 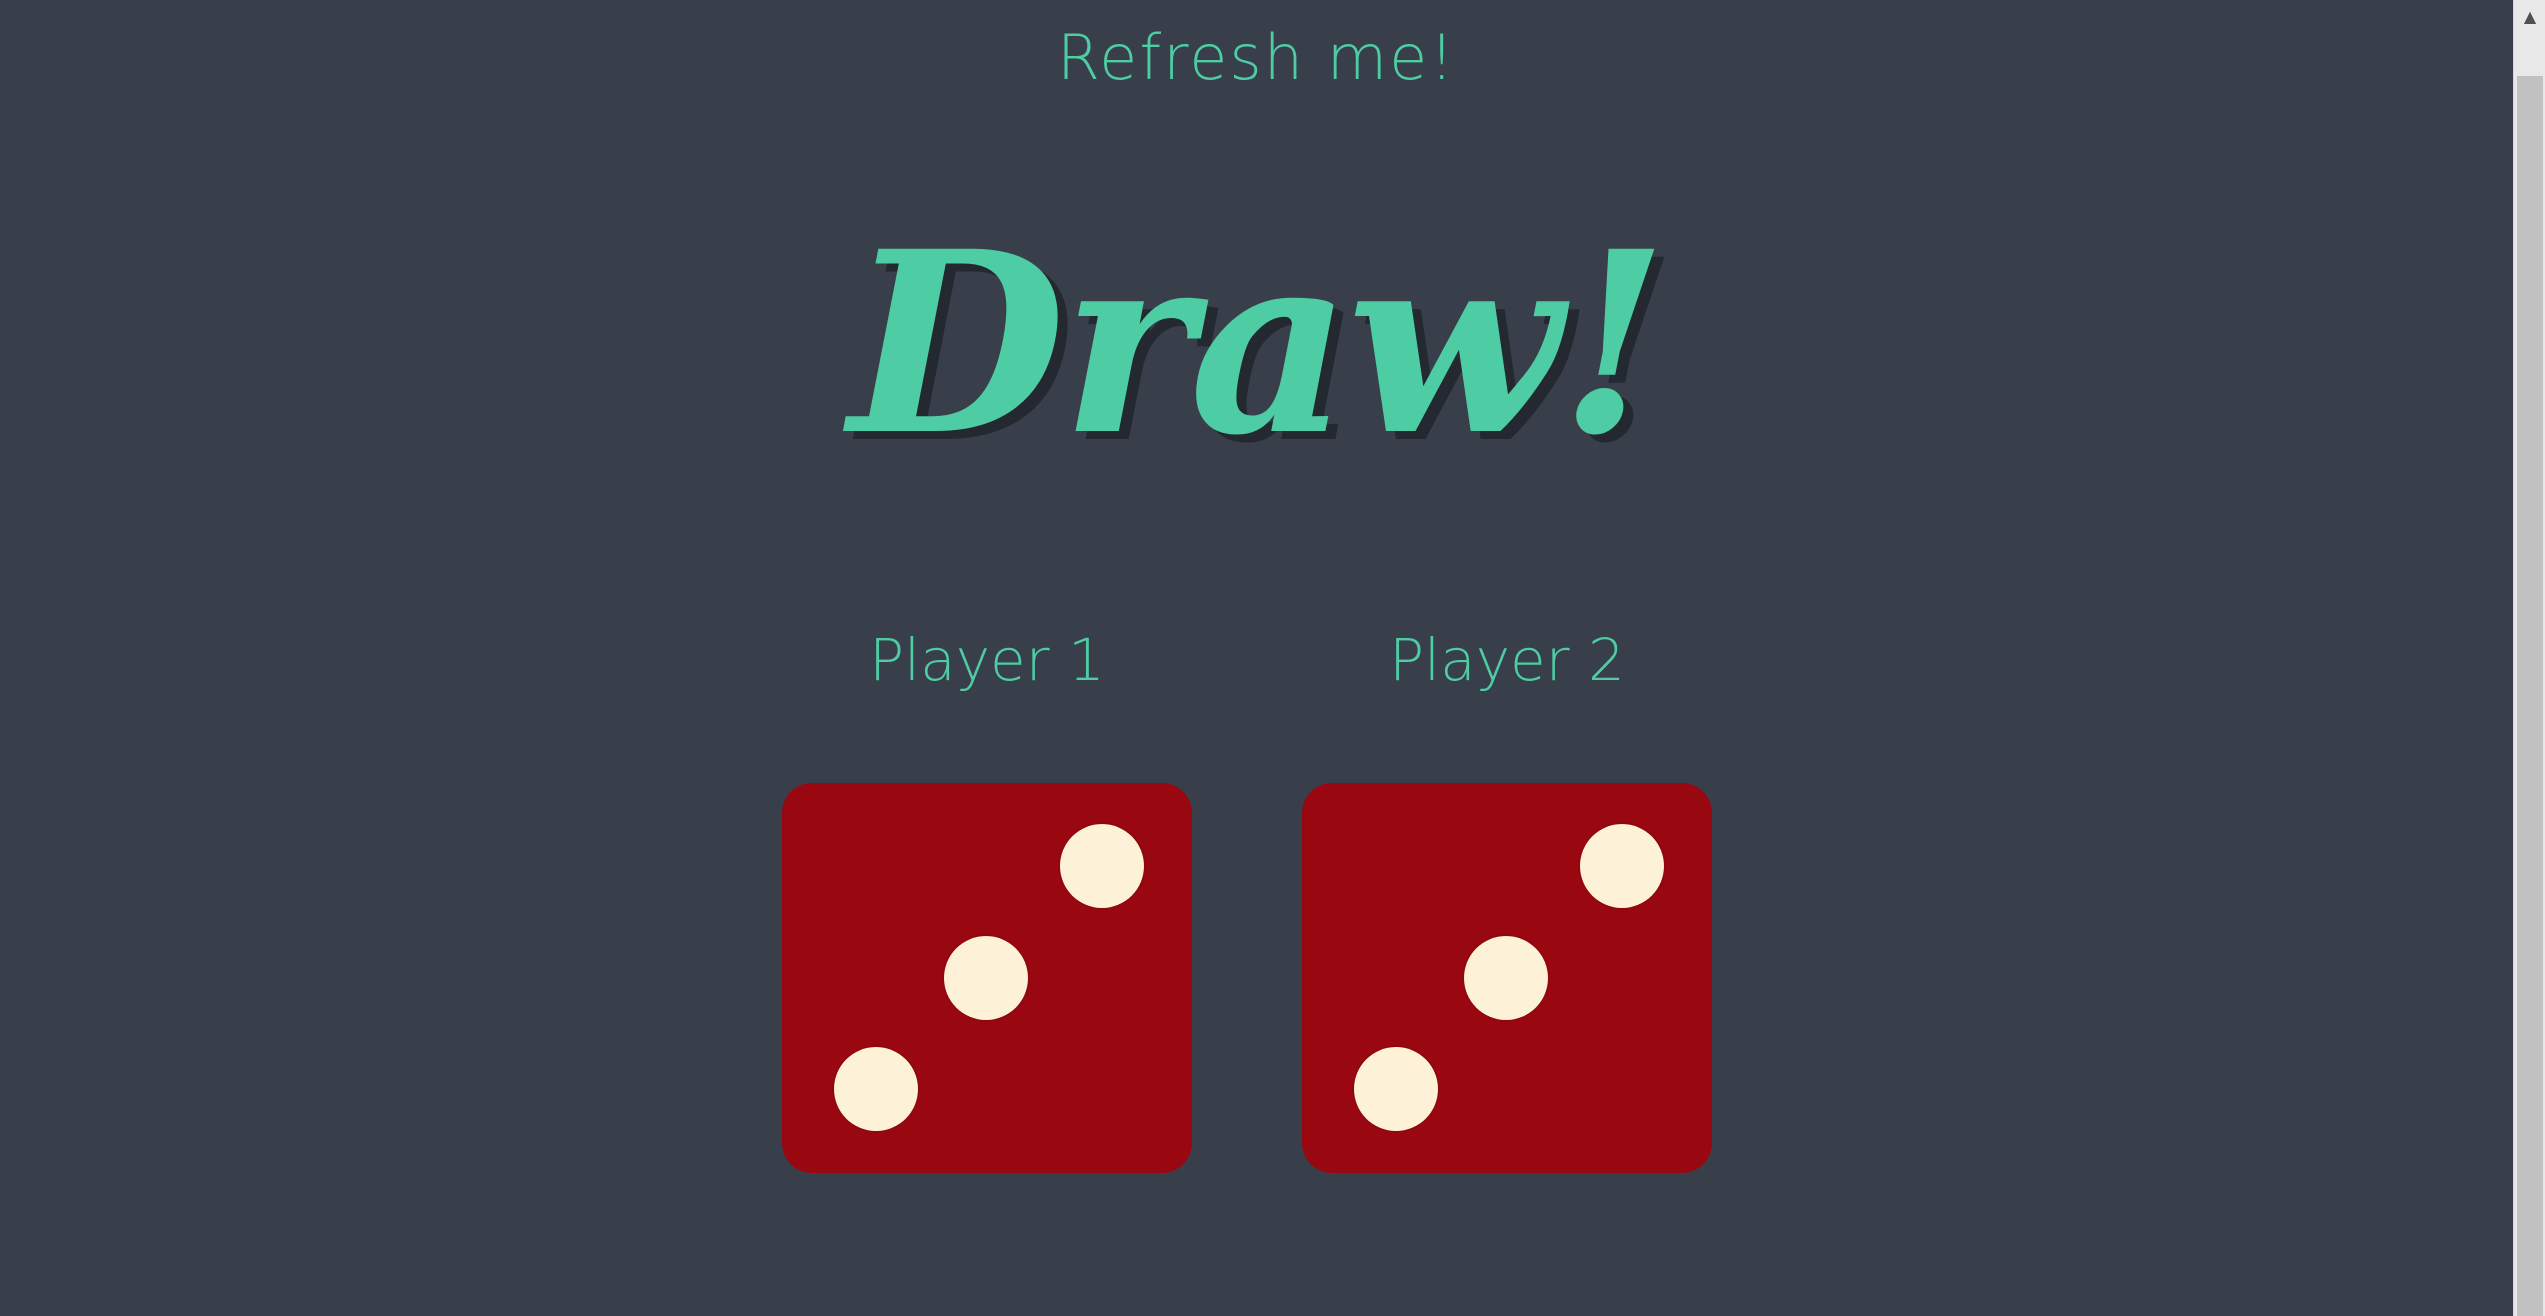 What do you see at coordinates (987, 660) in the screenshot?
I see `player-1-label: Player 1` at bounding box center [987, 660].